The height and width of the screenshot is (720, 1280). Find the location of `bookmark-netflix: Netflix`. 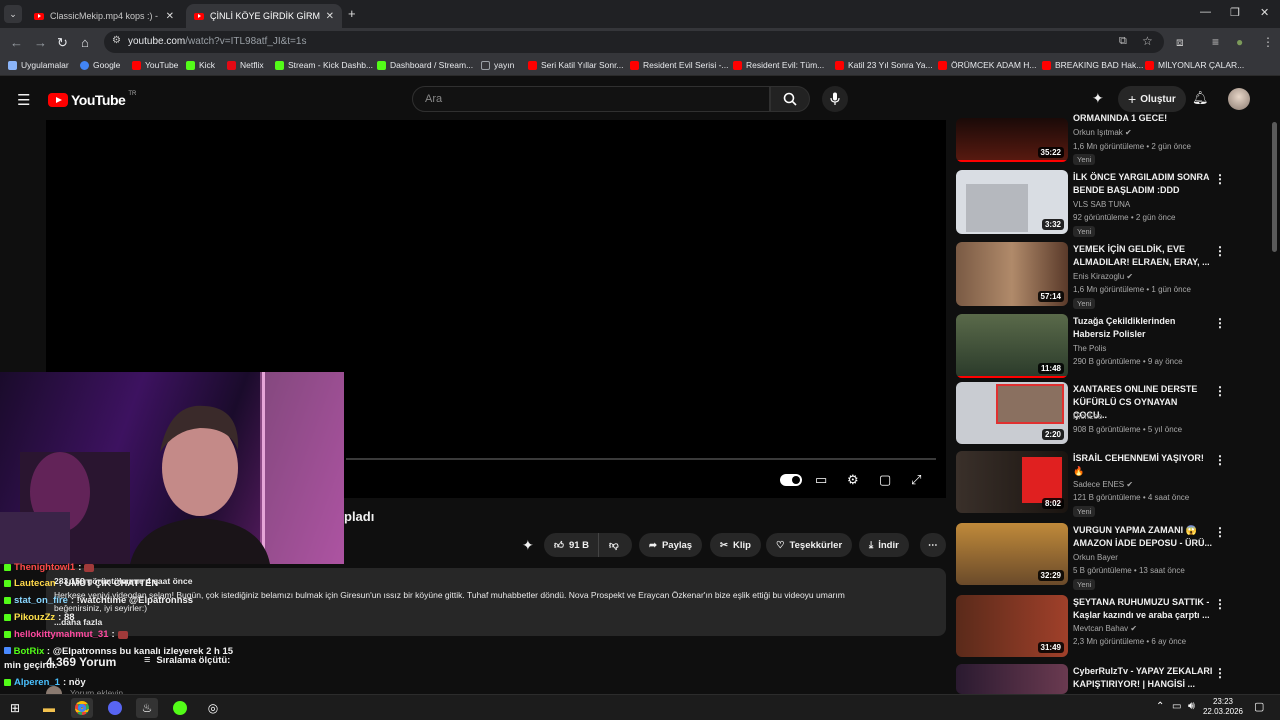

bookmark-netflix: Netflix is located at coordinates (245, 65).